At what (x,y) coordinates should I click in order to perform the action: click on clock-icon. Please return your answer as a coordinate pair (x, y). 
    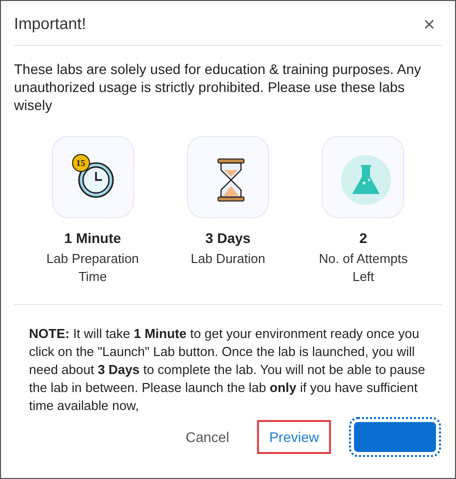
    Looking at the image, I should click on (96, 180).